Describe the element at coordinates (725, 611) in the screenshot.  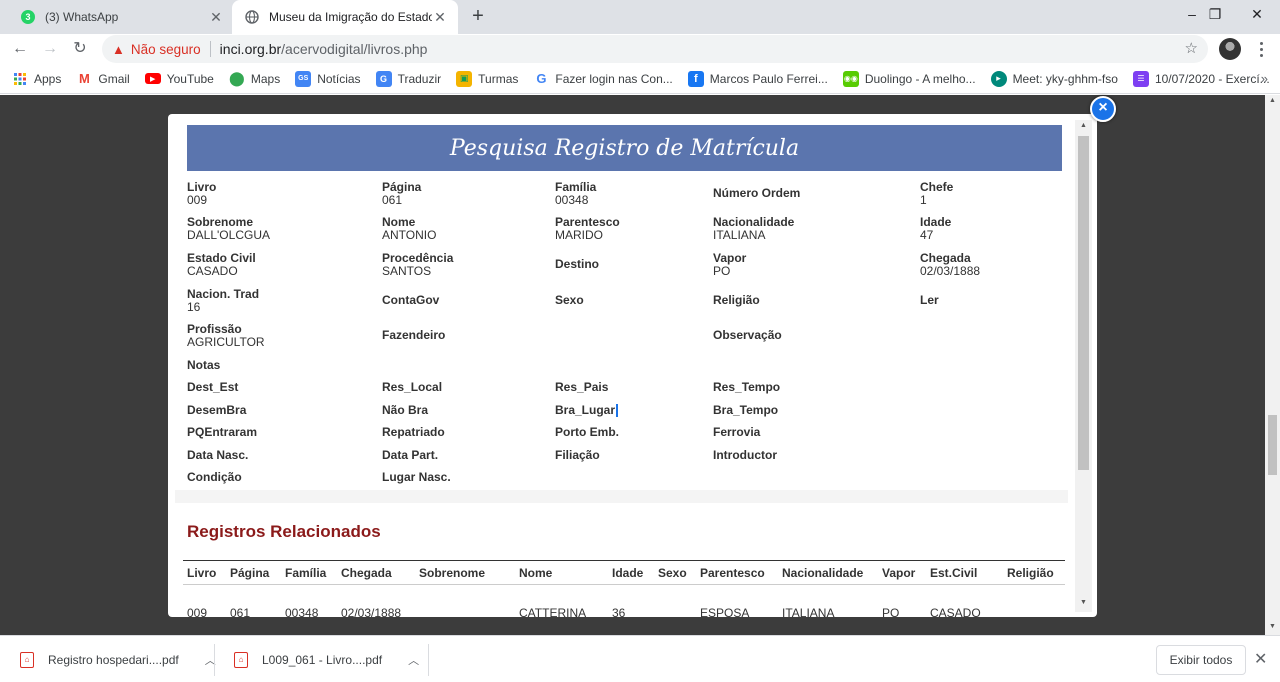
I see `table-cell: ESPOSA` at that location.